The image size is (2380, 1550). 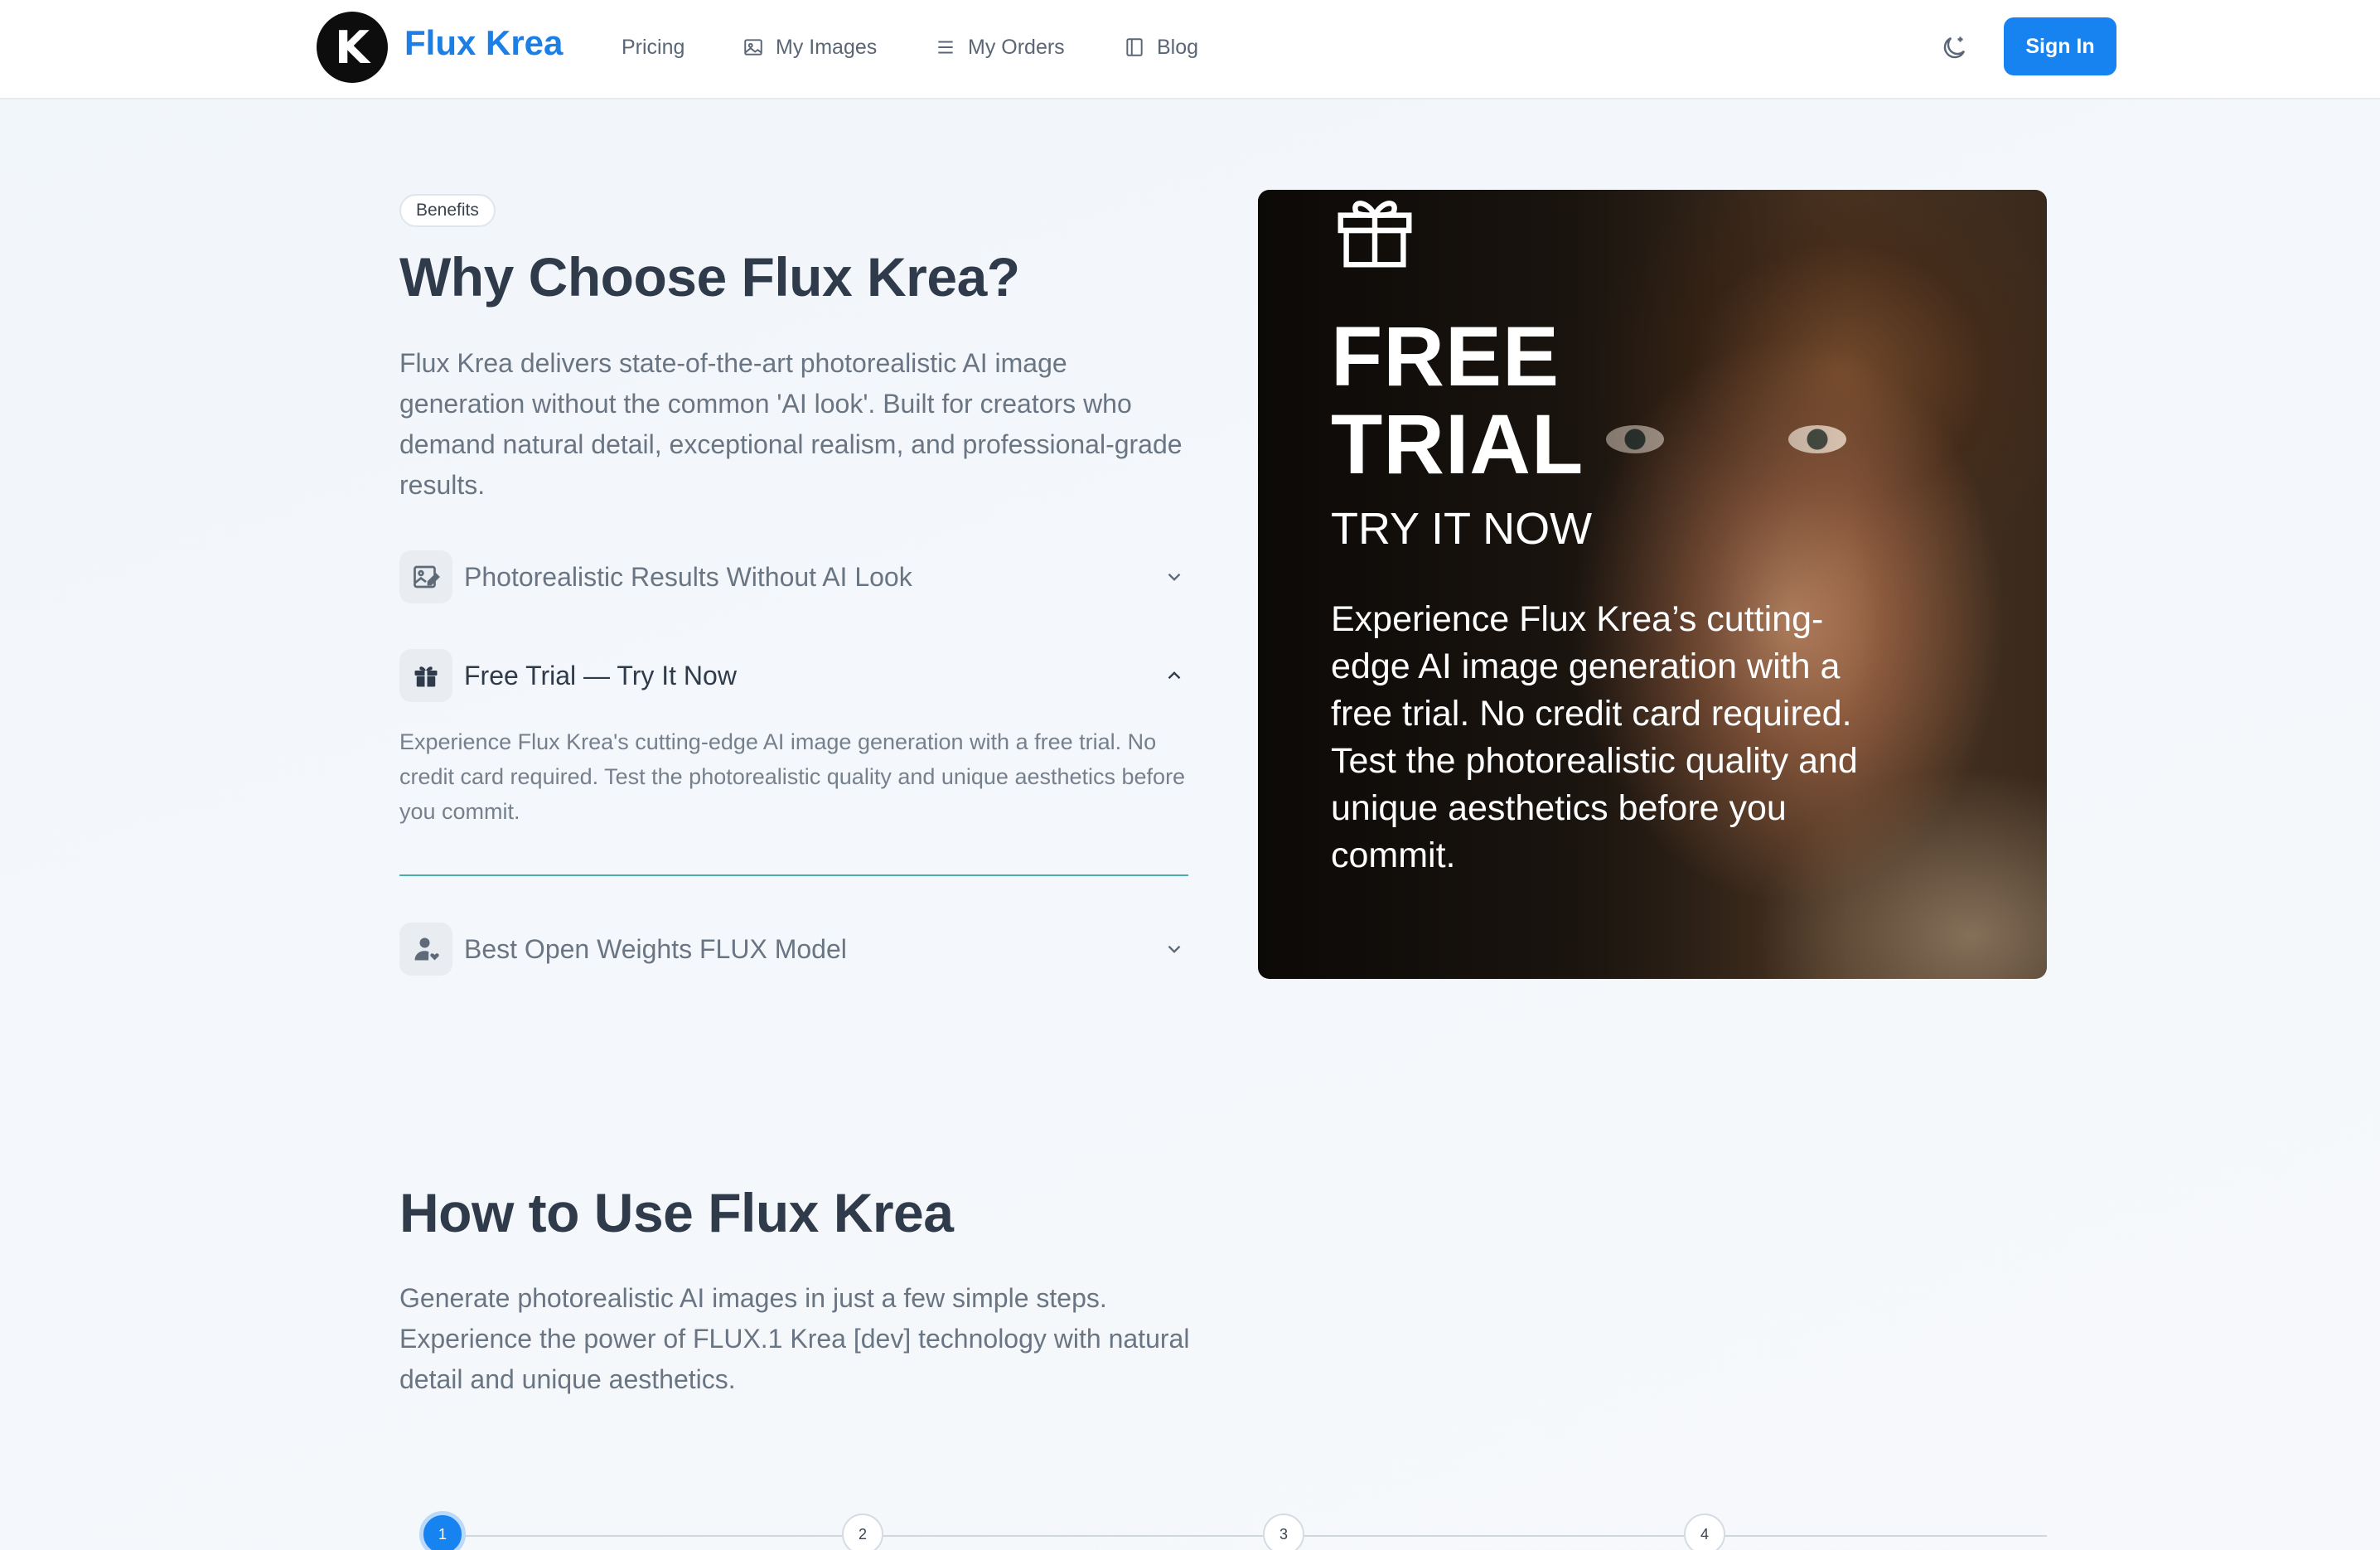 I want to click on nav-my-images: My Images, so click(x=810, y=47).